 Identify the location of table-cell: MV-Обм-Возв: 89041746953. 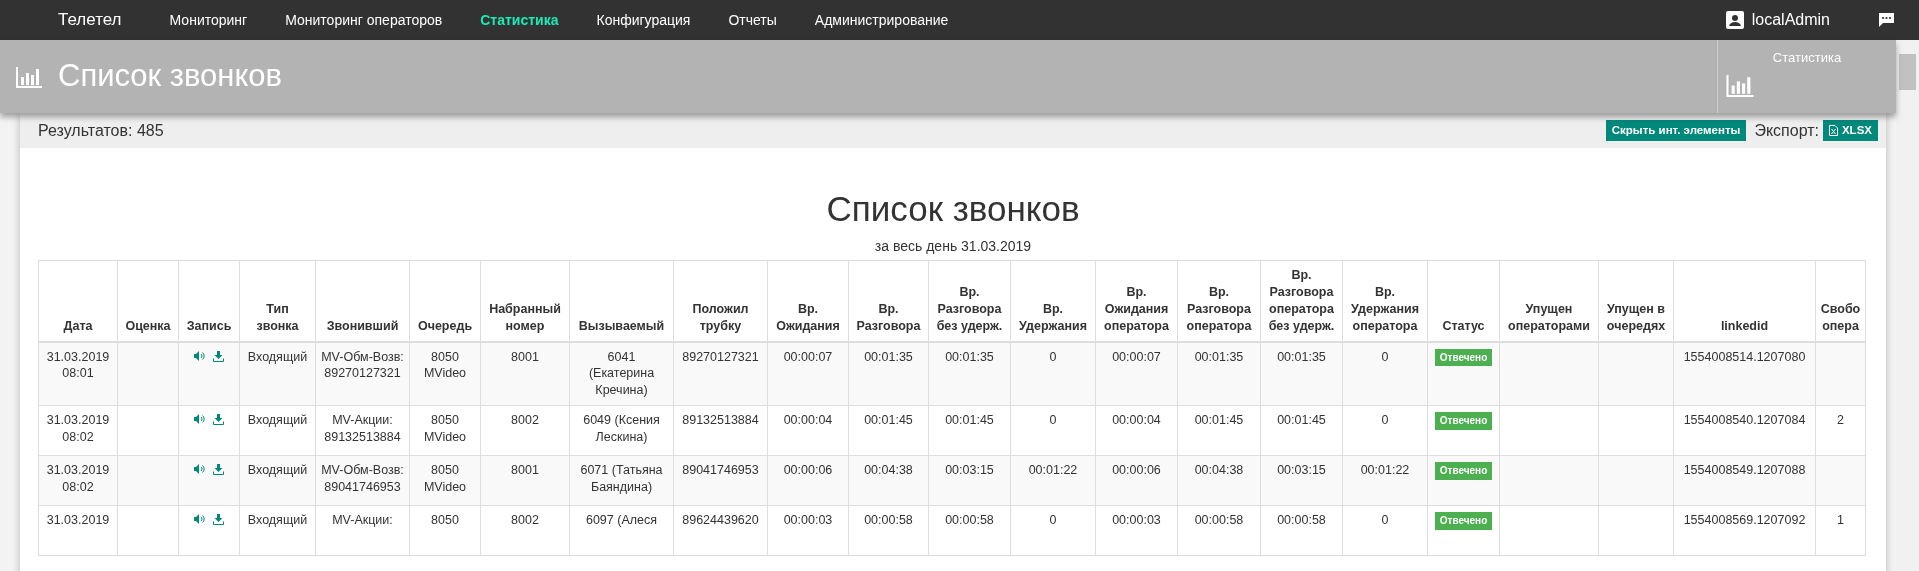
(362, 480).